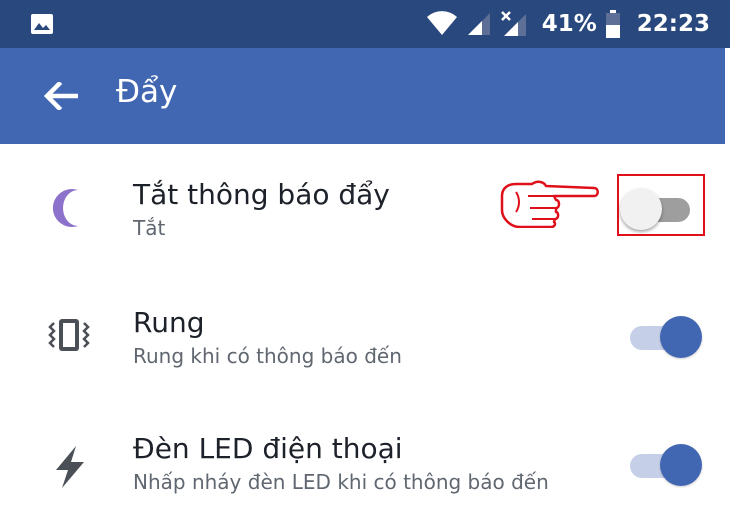 The height and width of the screenshot is (520, 730). I want to click on led-toggle, so click(663, 465).